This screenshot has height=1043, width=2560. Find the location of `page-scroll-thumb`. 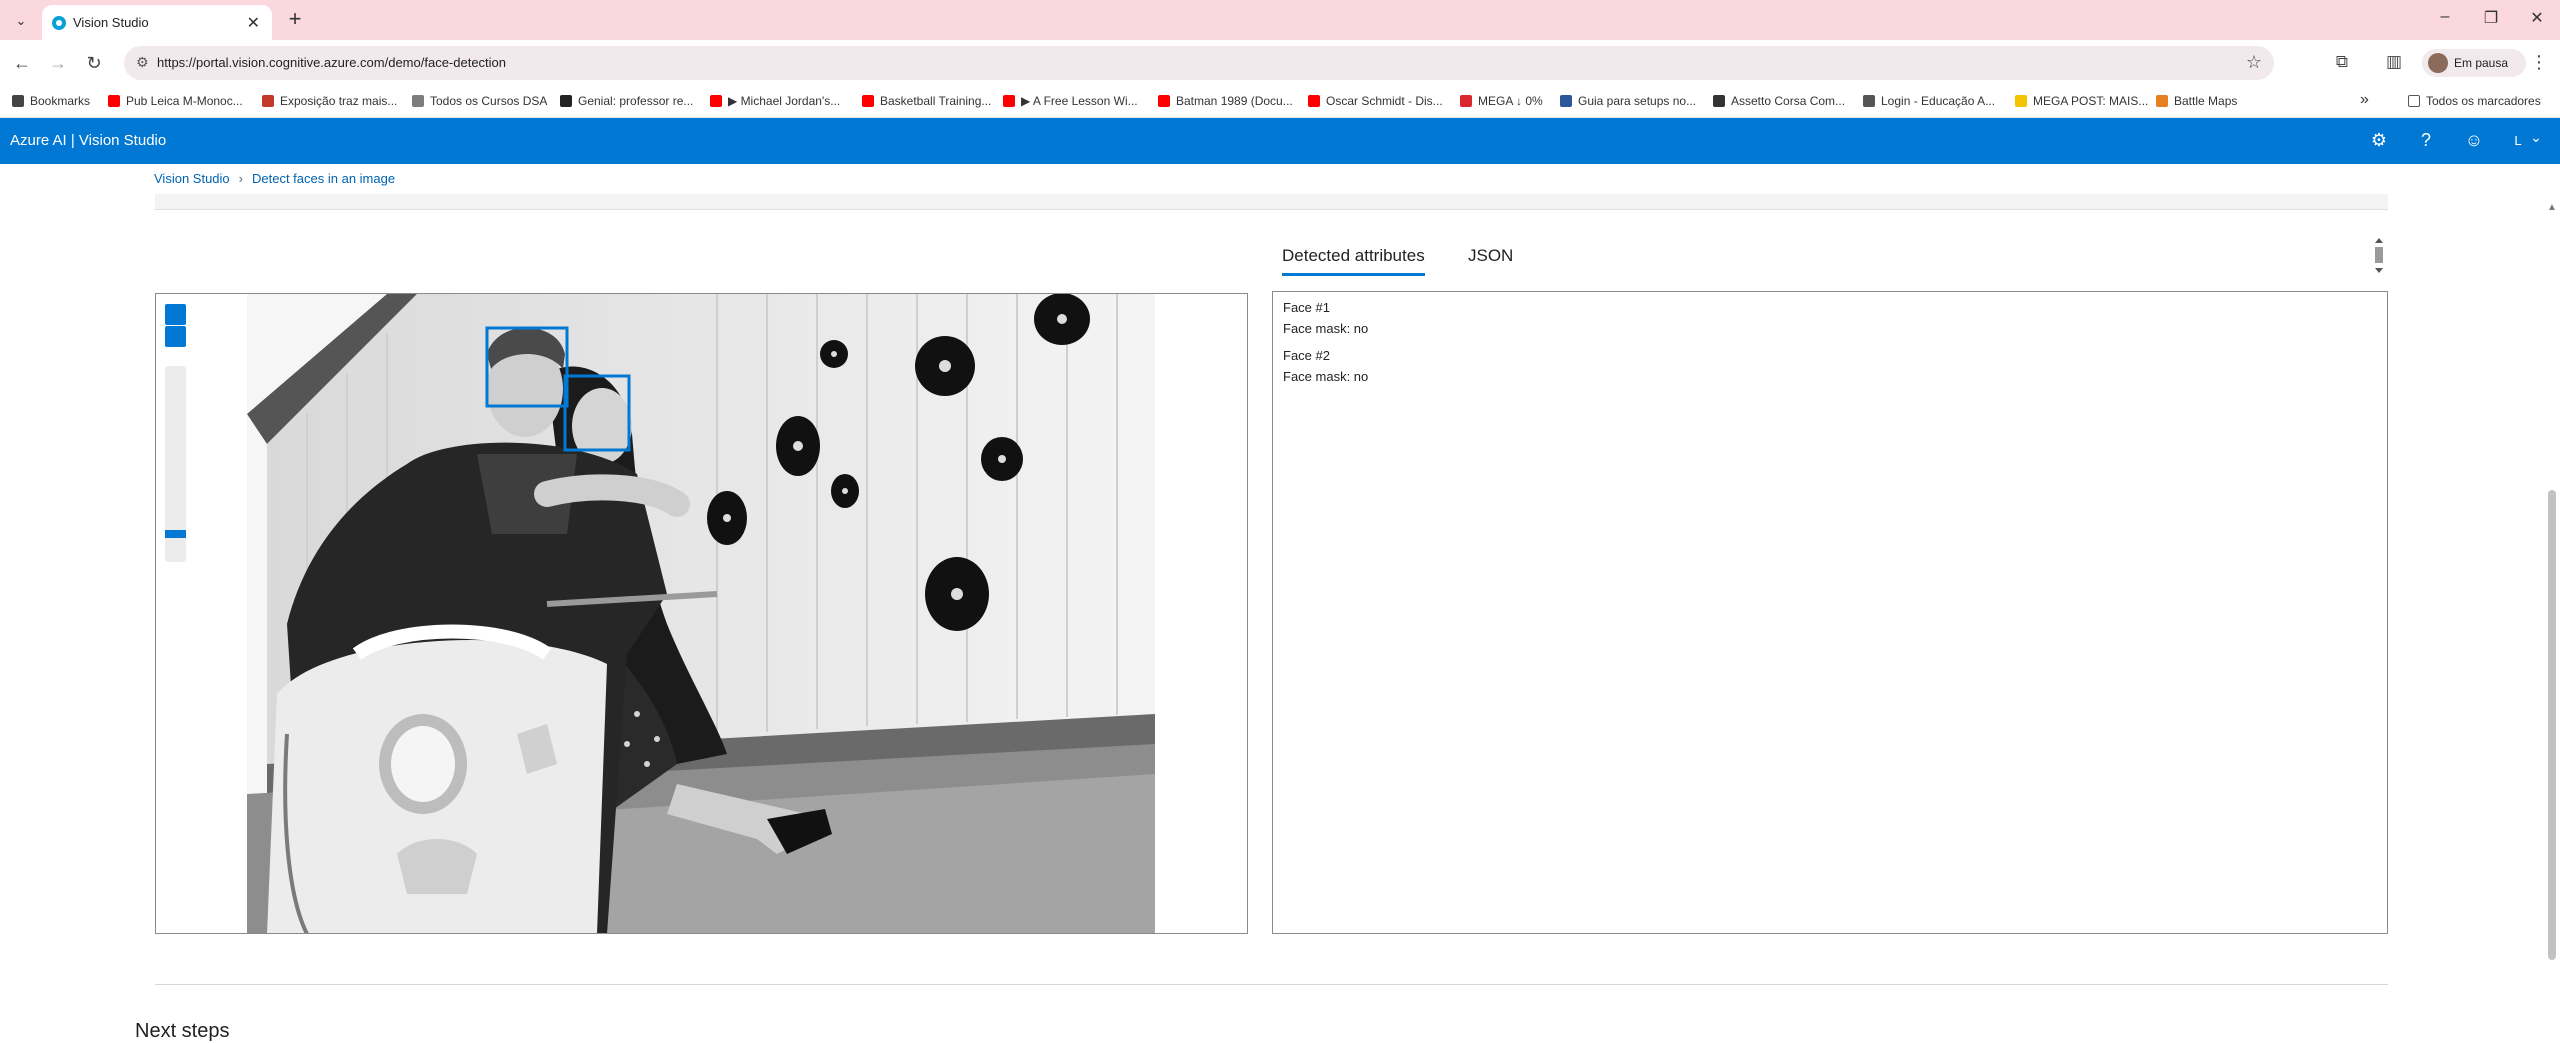

page-scroll-thumb is located at coordinates (2552, 725).